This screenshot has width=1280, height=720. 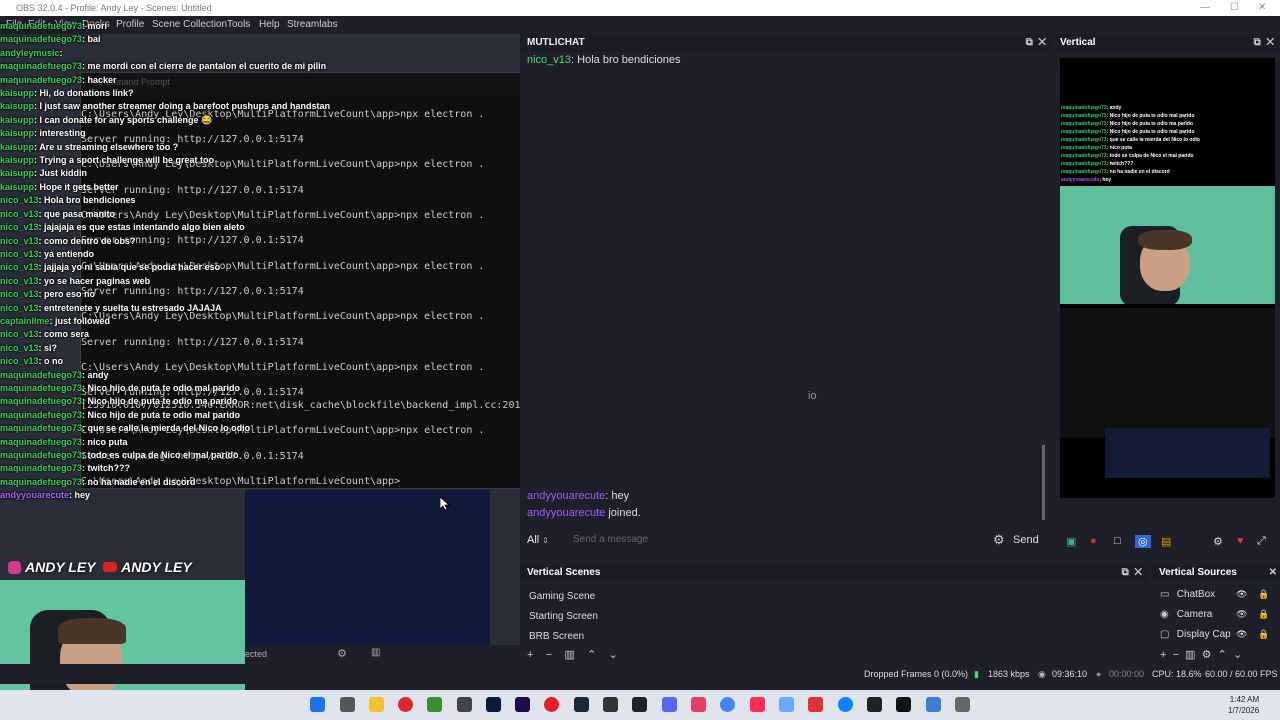 I want to click on chat-settings-gear-icon: ⚙, so click(x=999, y=540).